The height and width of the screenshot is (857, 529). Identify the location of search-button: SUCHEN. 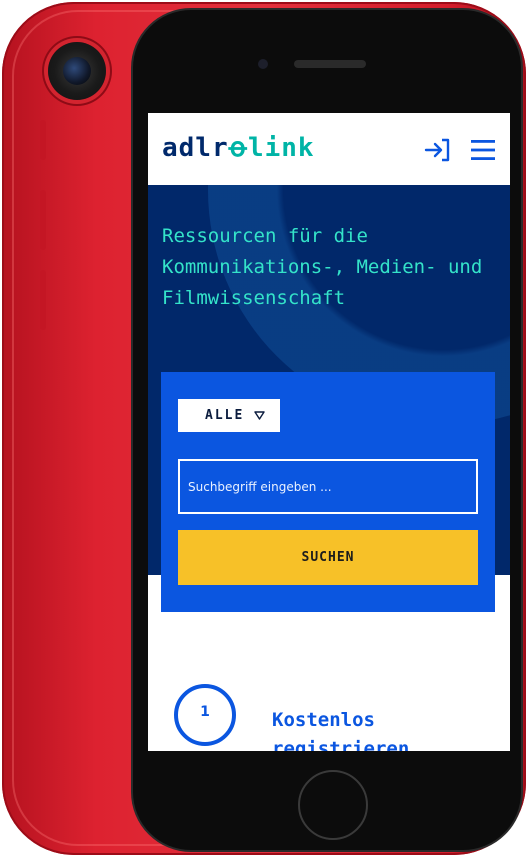
(328, 557).